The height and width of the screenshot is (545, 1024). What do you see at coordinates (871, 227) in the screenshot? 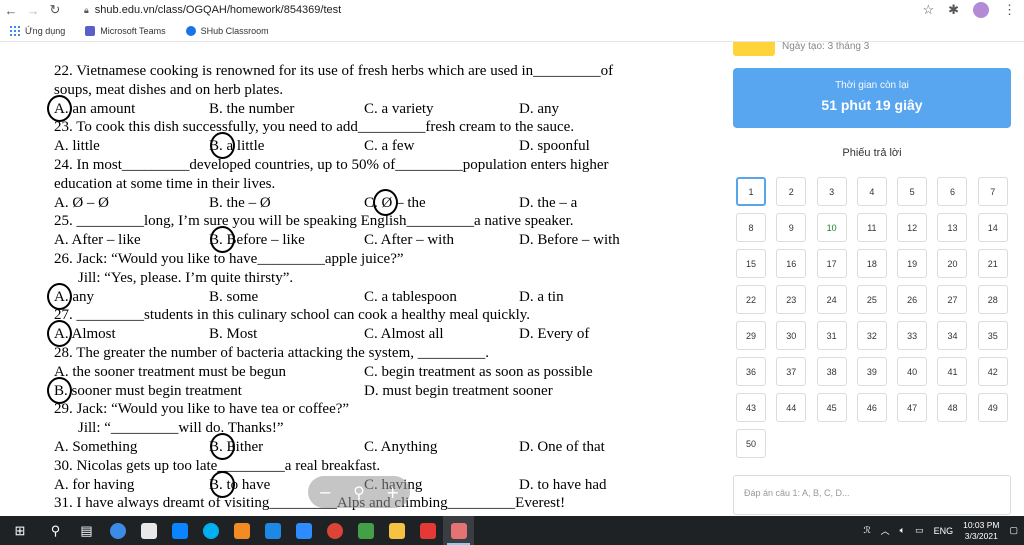
I see `question-cell: 11` at bounding box center [871, 227].